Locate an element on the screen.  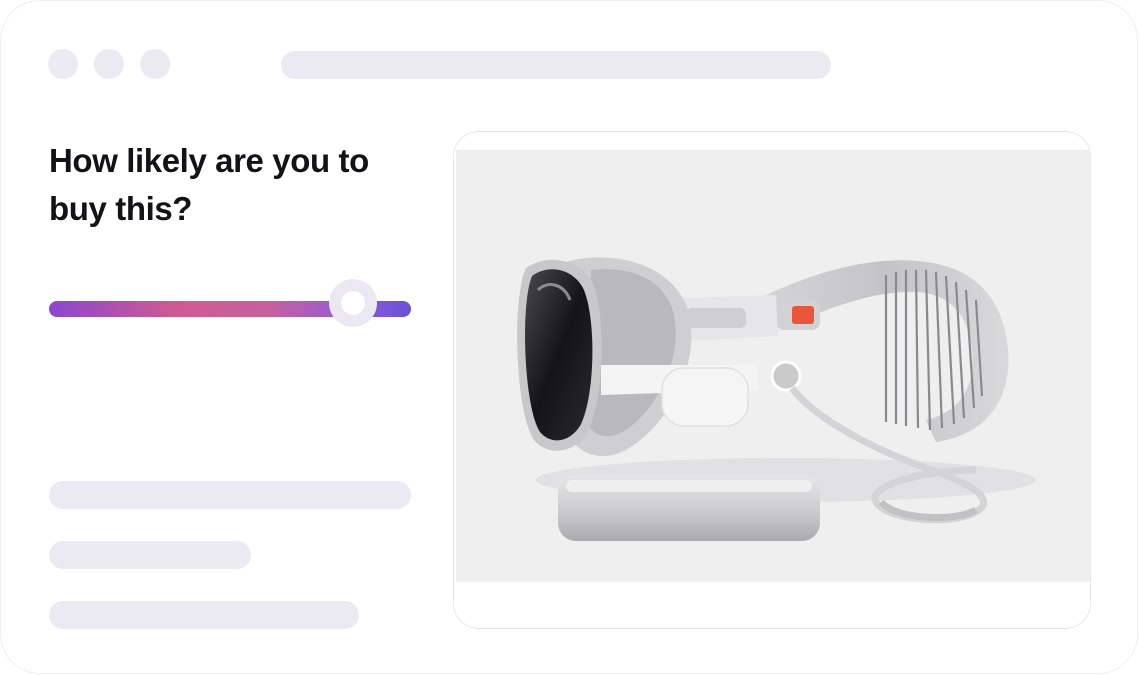
orange-pull-tab is located at coordinates (803, 315).